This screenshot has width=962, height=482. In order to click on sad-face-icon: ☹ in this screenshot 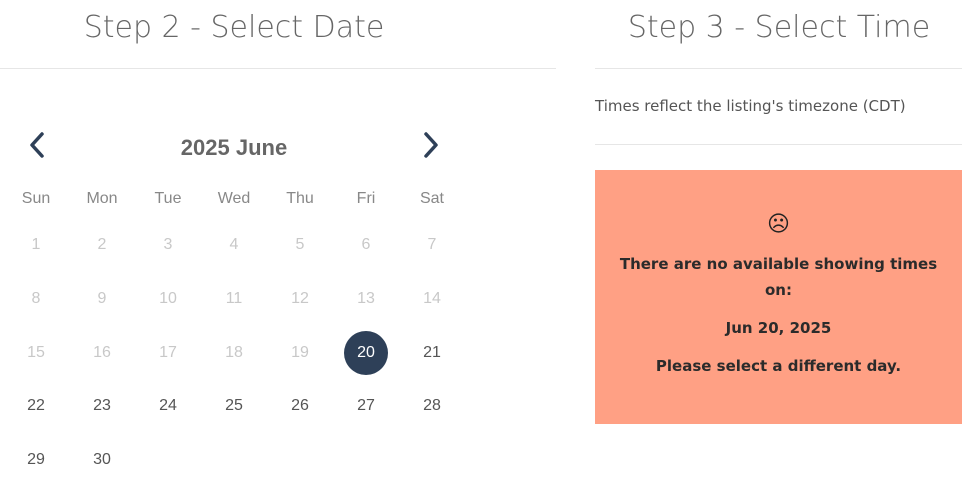, I will do `click(778, 224)`.